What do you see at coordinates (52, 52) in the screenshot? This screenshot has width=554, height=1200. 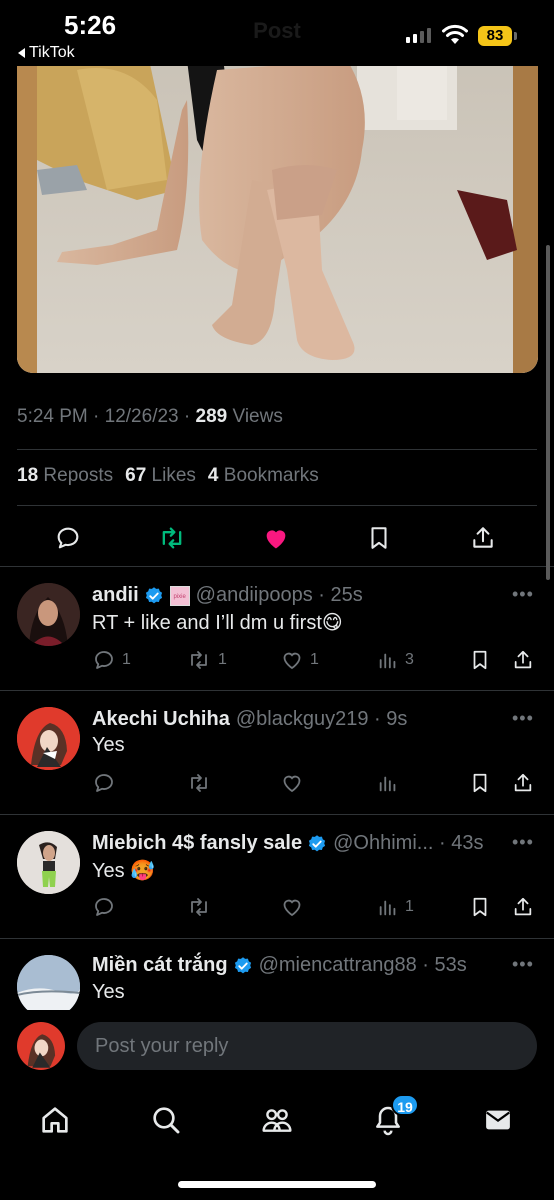 I see `back-app-label: TikTok` at bounding box center [52, 52].